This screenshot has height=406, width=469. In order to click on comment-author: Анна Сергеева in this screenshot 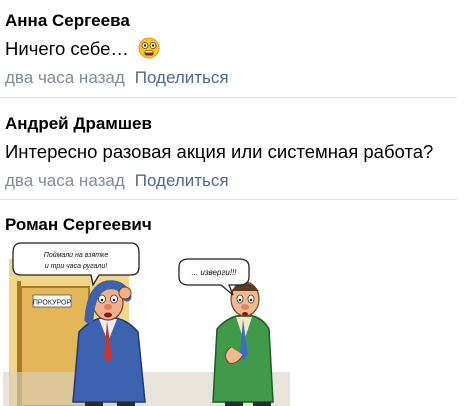, I will do `click(67, 21)`.